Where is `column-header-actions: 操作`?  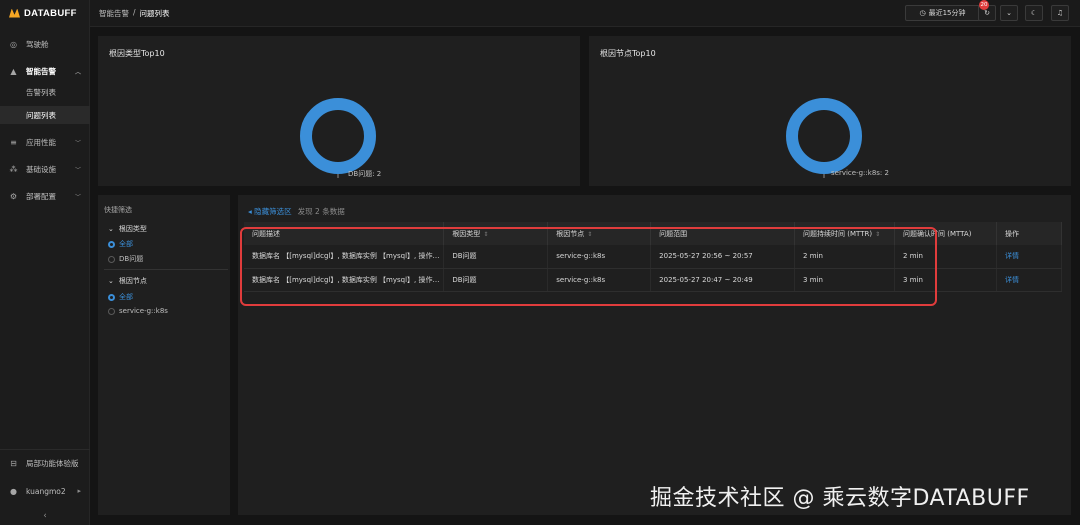
column-header-actions: 操作 is located at coordinates (1029, 233).